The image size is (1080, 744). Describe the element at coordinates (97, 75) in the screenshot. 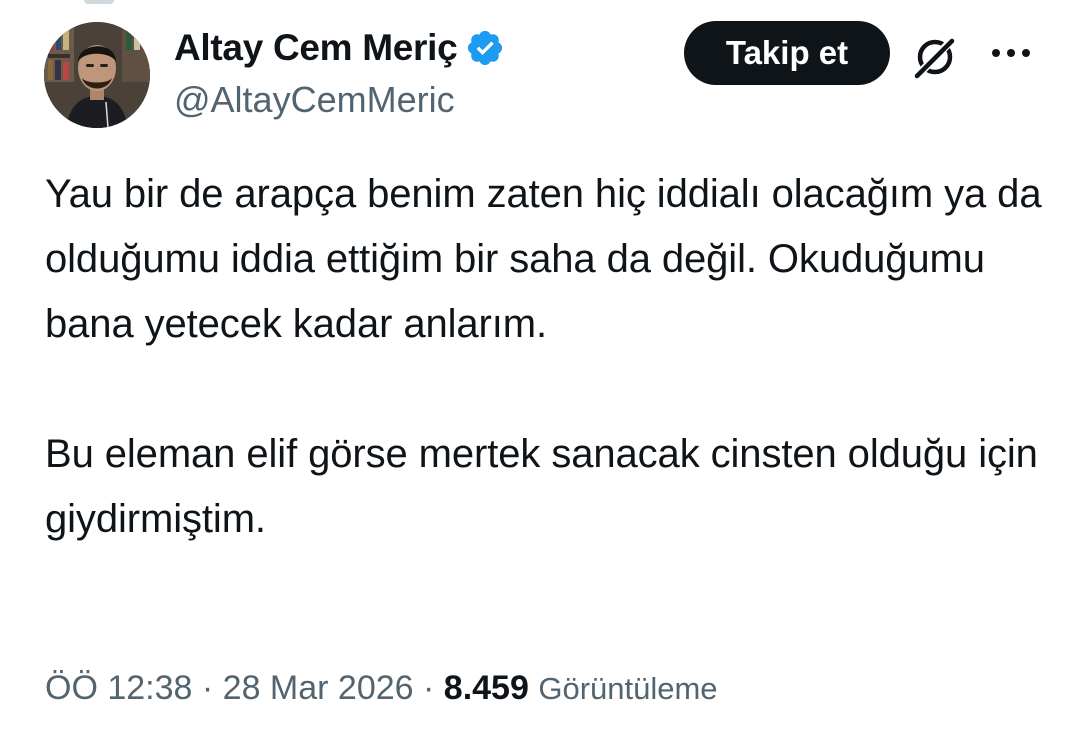

I see `avatar` at that location.